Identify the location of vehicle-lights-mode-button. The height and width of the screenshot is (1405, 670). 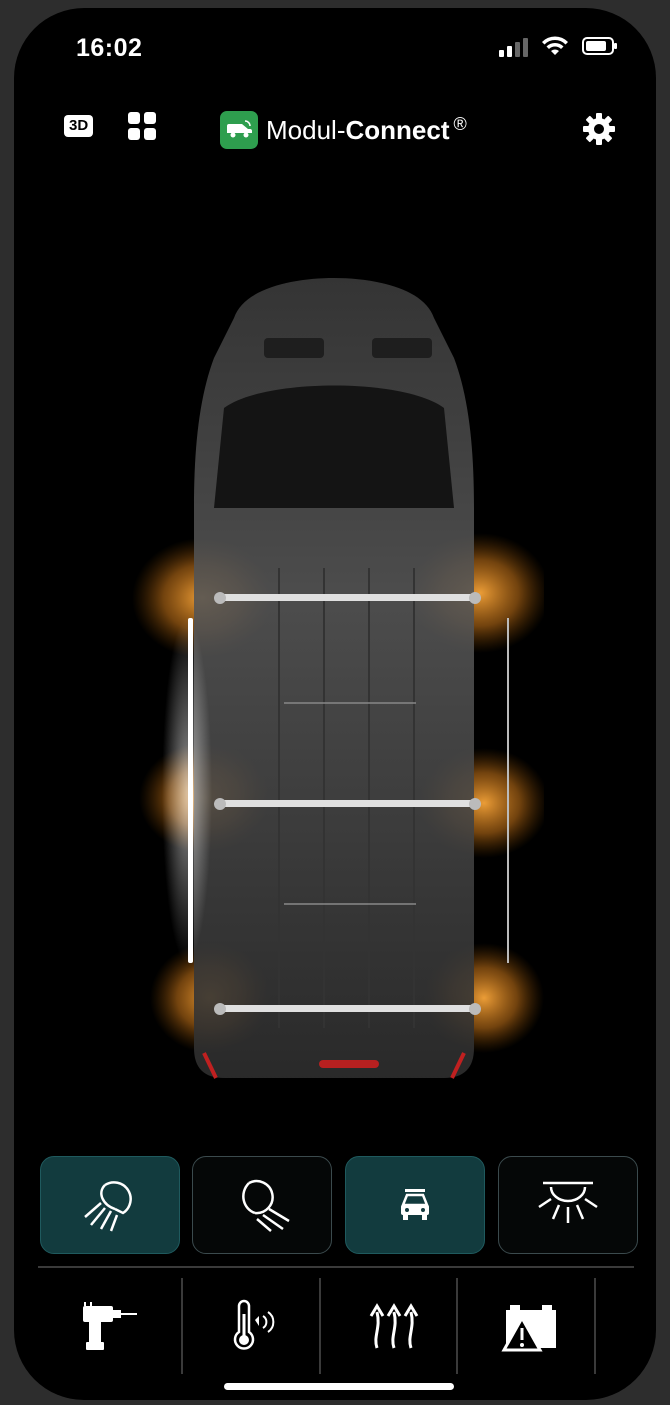
(415, 1205).